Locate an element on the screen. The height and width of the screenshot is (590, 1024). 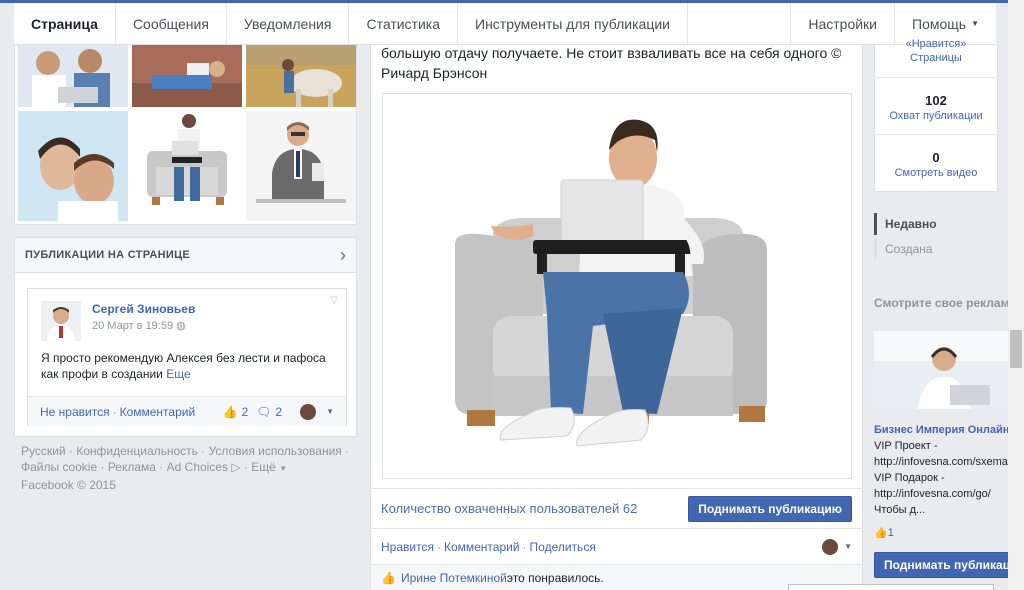
tab-messages: Сообщения is located at coordinates (171, 23).